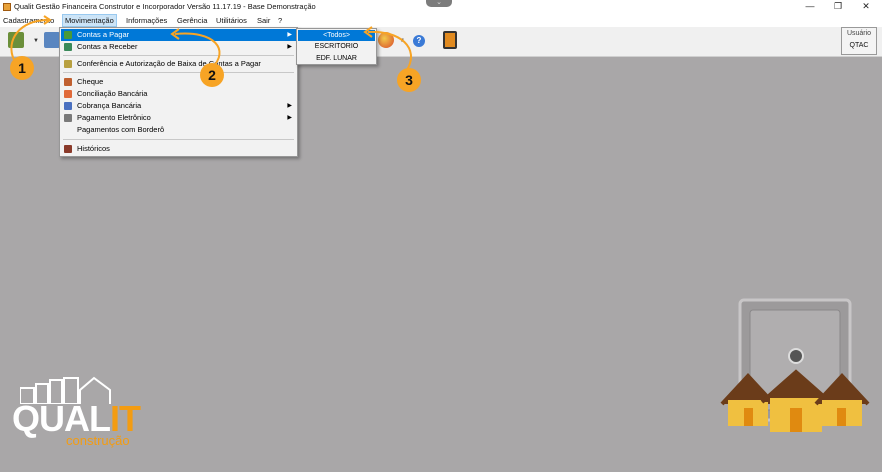  Describe the element at coordinates (212, 75) in the screenshot. I see `annotation-badge-2: 2` at that location.